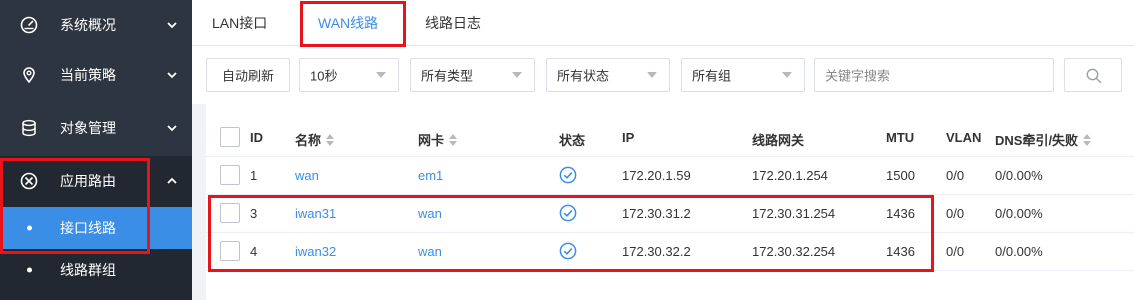 The height and width of the screenshot is (300, 1134). What do you see at coordinates (794, 213) in the screenshot?
I see `cell-gateway: 172.30.31.254` at bounding box center [794, 213].